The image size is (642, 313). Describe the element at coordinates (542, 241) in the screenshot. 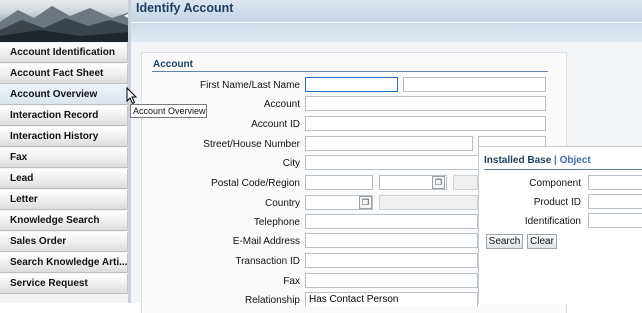

I see `clear-button: Clear` at that location.